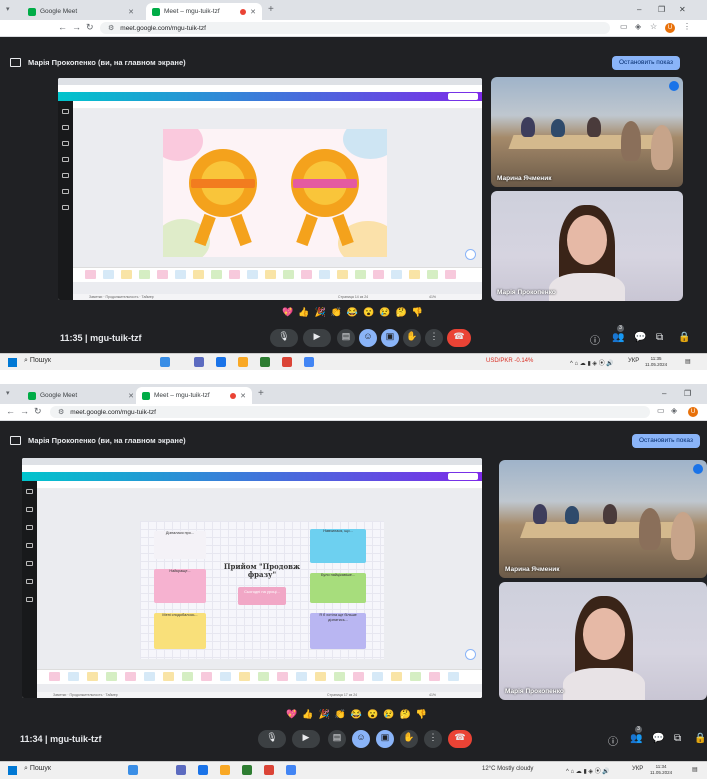 Image resolution: width=707 pixels, height=779 pixels. I want to click on captions-button: ▤, so click(337, 739).